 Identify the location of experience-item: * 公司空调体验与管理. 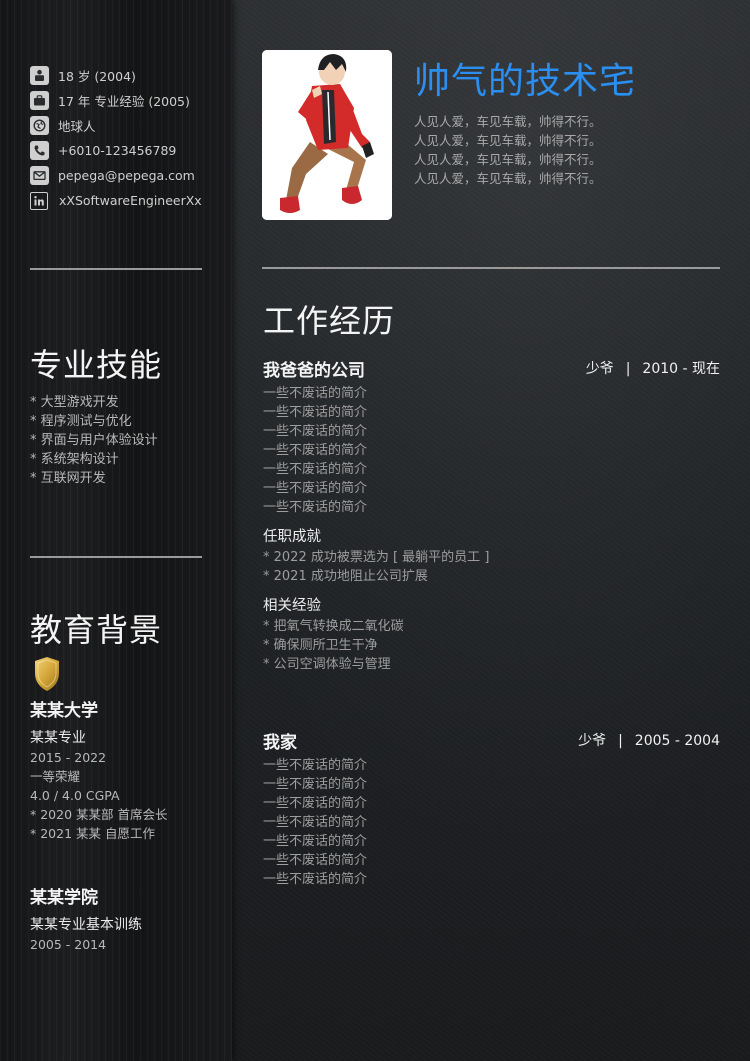
(327, 664).